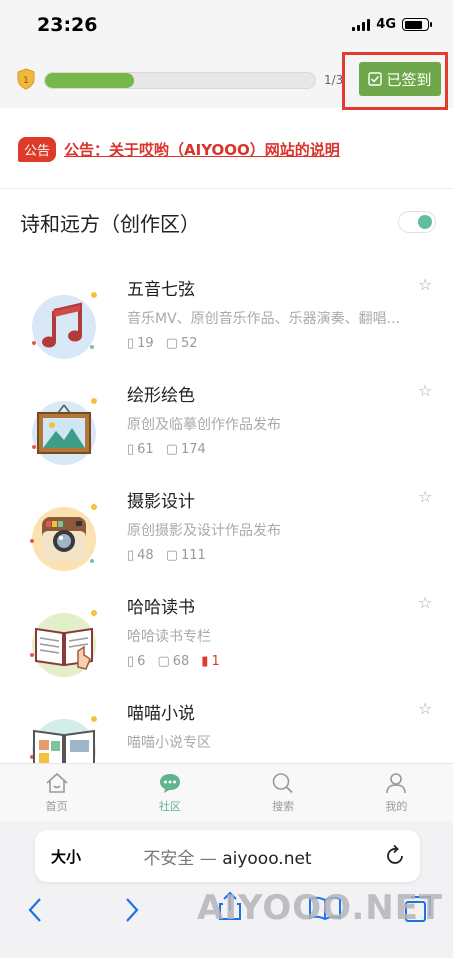  What do you see at coordinates (267, 859) in the screenshot?
I see `domain-label: aiyooo.net` at bounding box center [267, 859].